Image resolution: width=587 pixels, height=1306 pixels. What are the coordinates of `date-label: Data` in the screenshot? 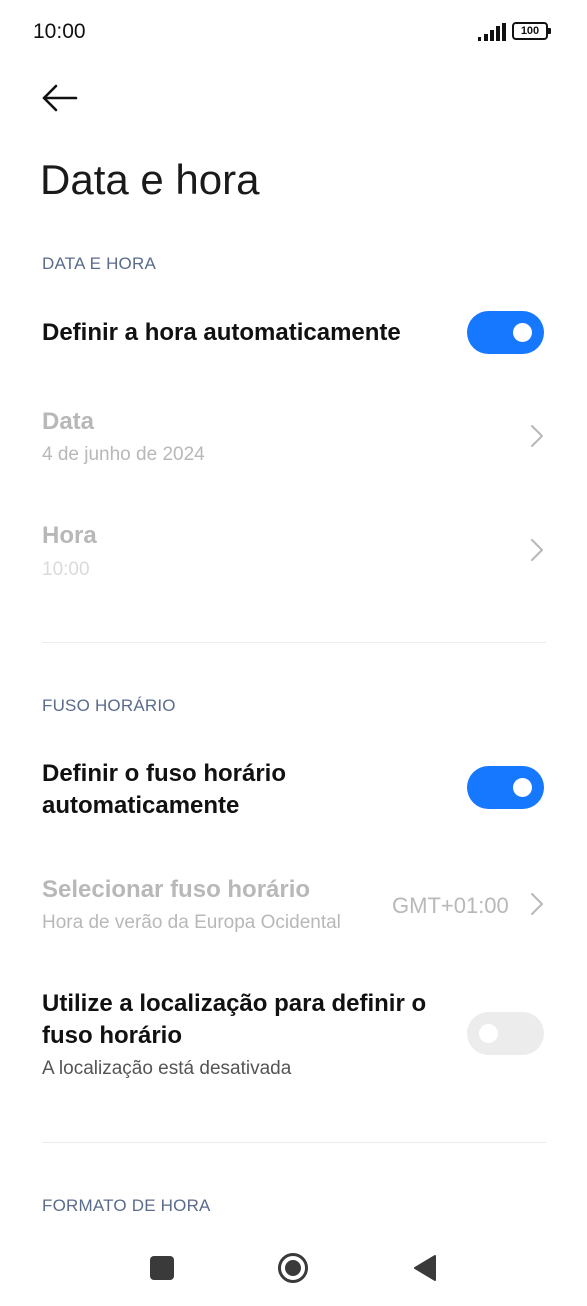 It's located at (68, 421).